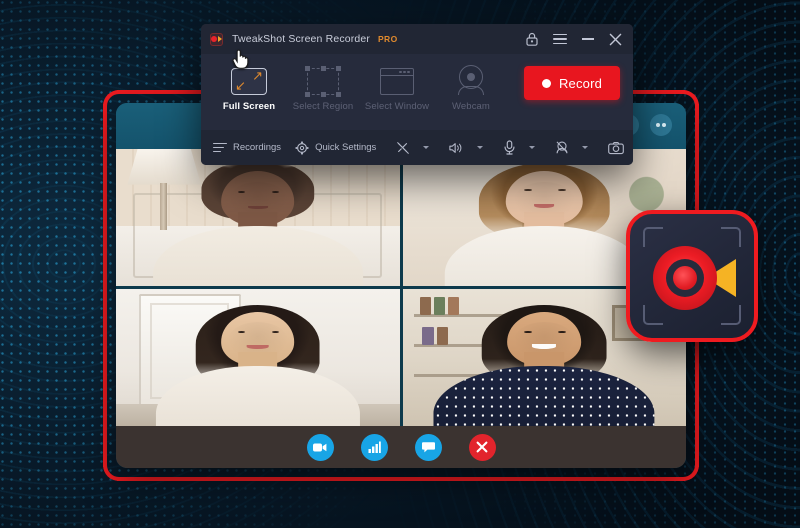 Image resolution: width=800 pixels, height=528 pixels. I want to click on conference-control-bar, so click(401, 447).